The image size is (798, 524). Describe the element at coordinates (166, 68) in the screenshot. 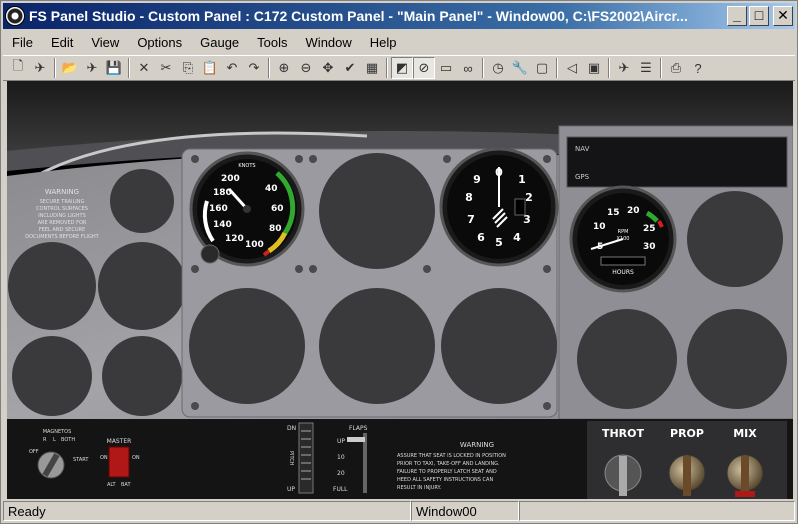

I see `cut-icon: ✂` at that location.